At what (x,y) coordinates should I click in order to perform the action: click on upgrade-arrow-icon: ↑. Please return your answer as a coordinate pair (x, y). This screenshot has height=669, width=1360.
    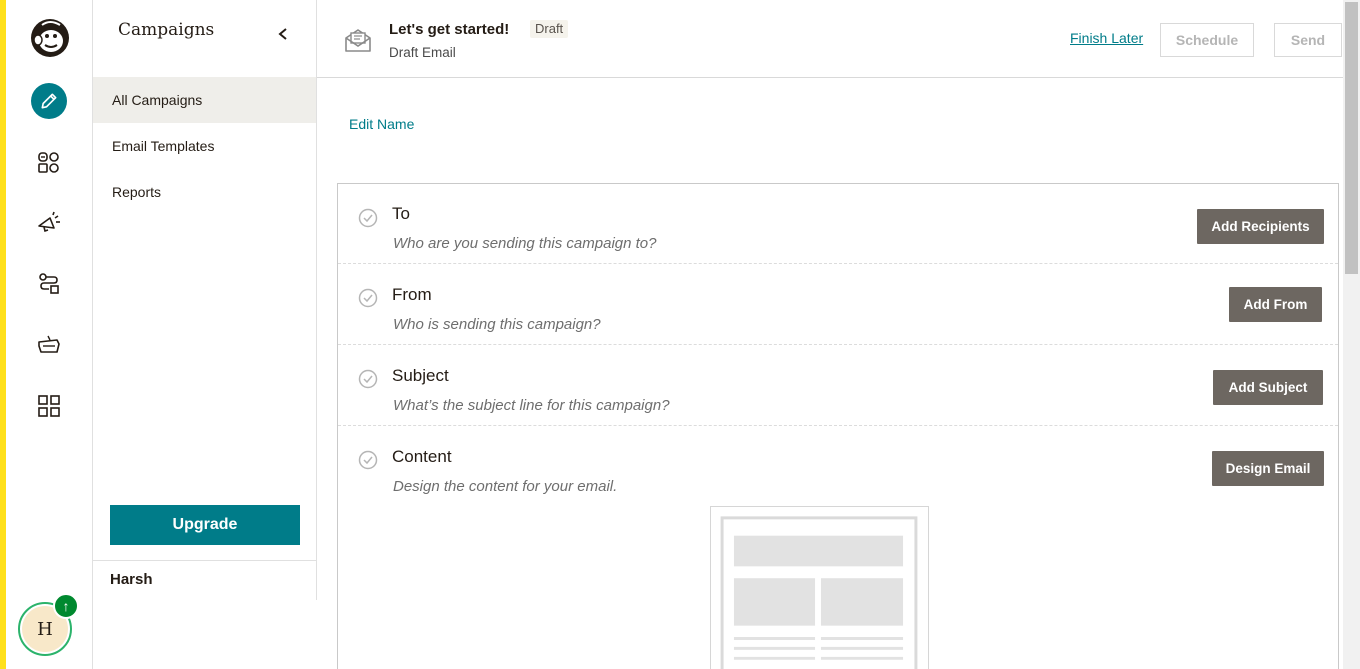
    Looking at the image, I should click on (66, 606).